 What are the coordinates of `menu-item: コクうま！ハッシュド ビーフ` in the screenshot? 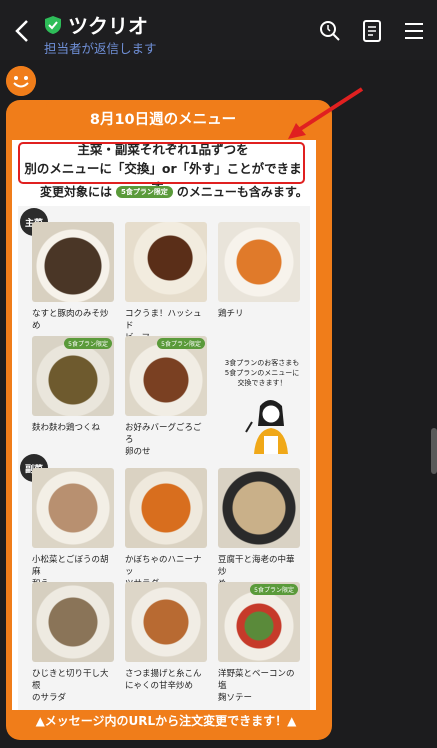 It's located at (166, 283).